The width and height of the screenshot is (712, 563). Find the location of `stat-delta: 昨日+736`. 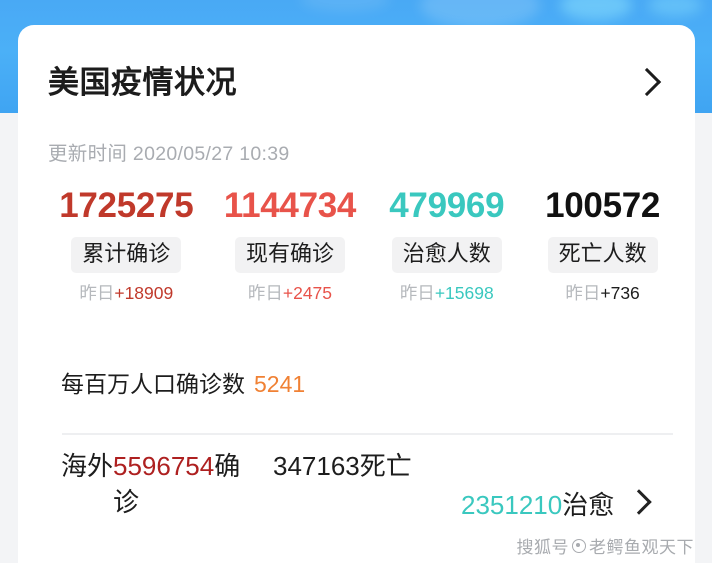

stat-delta: 昨日+736 is located at coordinates (602, 292).